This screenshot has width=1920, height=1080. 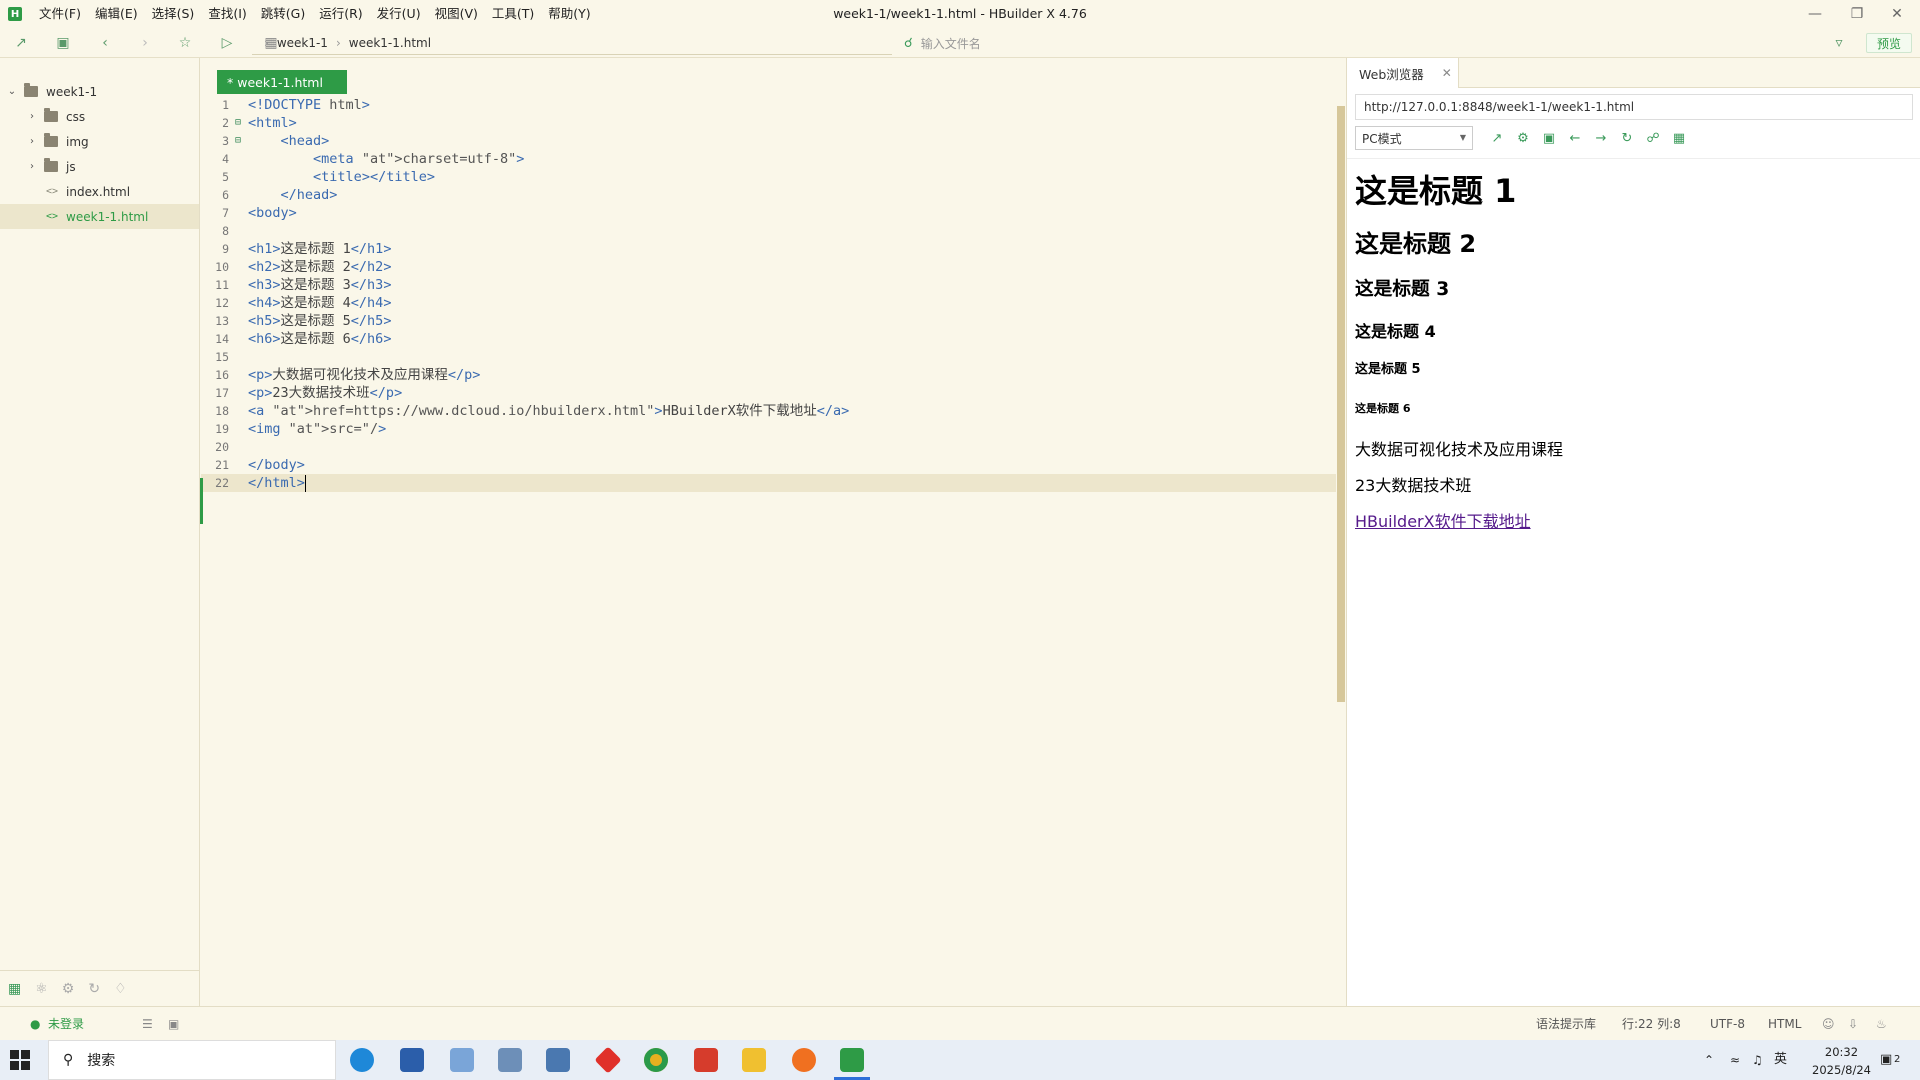 What do you see at coordinates (60, 14) in the screenshot?
I see `menu-file: 文件(F)` at bounding box center [60, 14].